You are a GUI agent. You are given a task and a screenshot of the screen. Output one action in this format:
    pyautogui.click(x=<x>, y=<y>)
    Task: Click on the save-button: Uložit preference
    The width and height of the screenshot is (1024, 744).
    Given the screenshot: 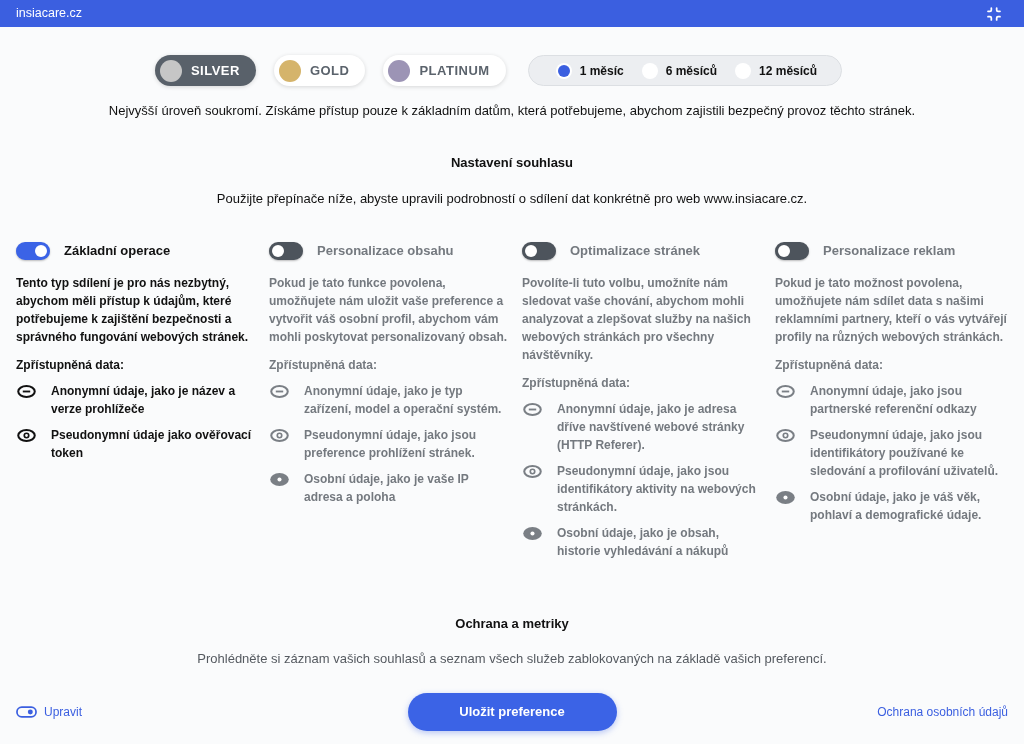 What is the action you would take?
    pyautogui.click(x=512, y=712)
    